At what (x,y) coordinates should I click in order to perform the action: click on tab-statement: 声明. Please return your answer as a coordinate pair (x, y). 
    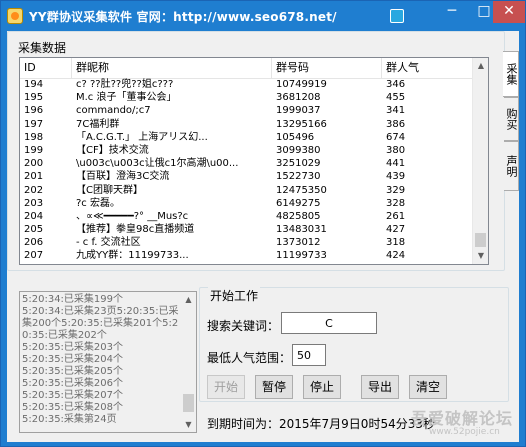
    Looking at the image, I should click on (511, 166).